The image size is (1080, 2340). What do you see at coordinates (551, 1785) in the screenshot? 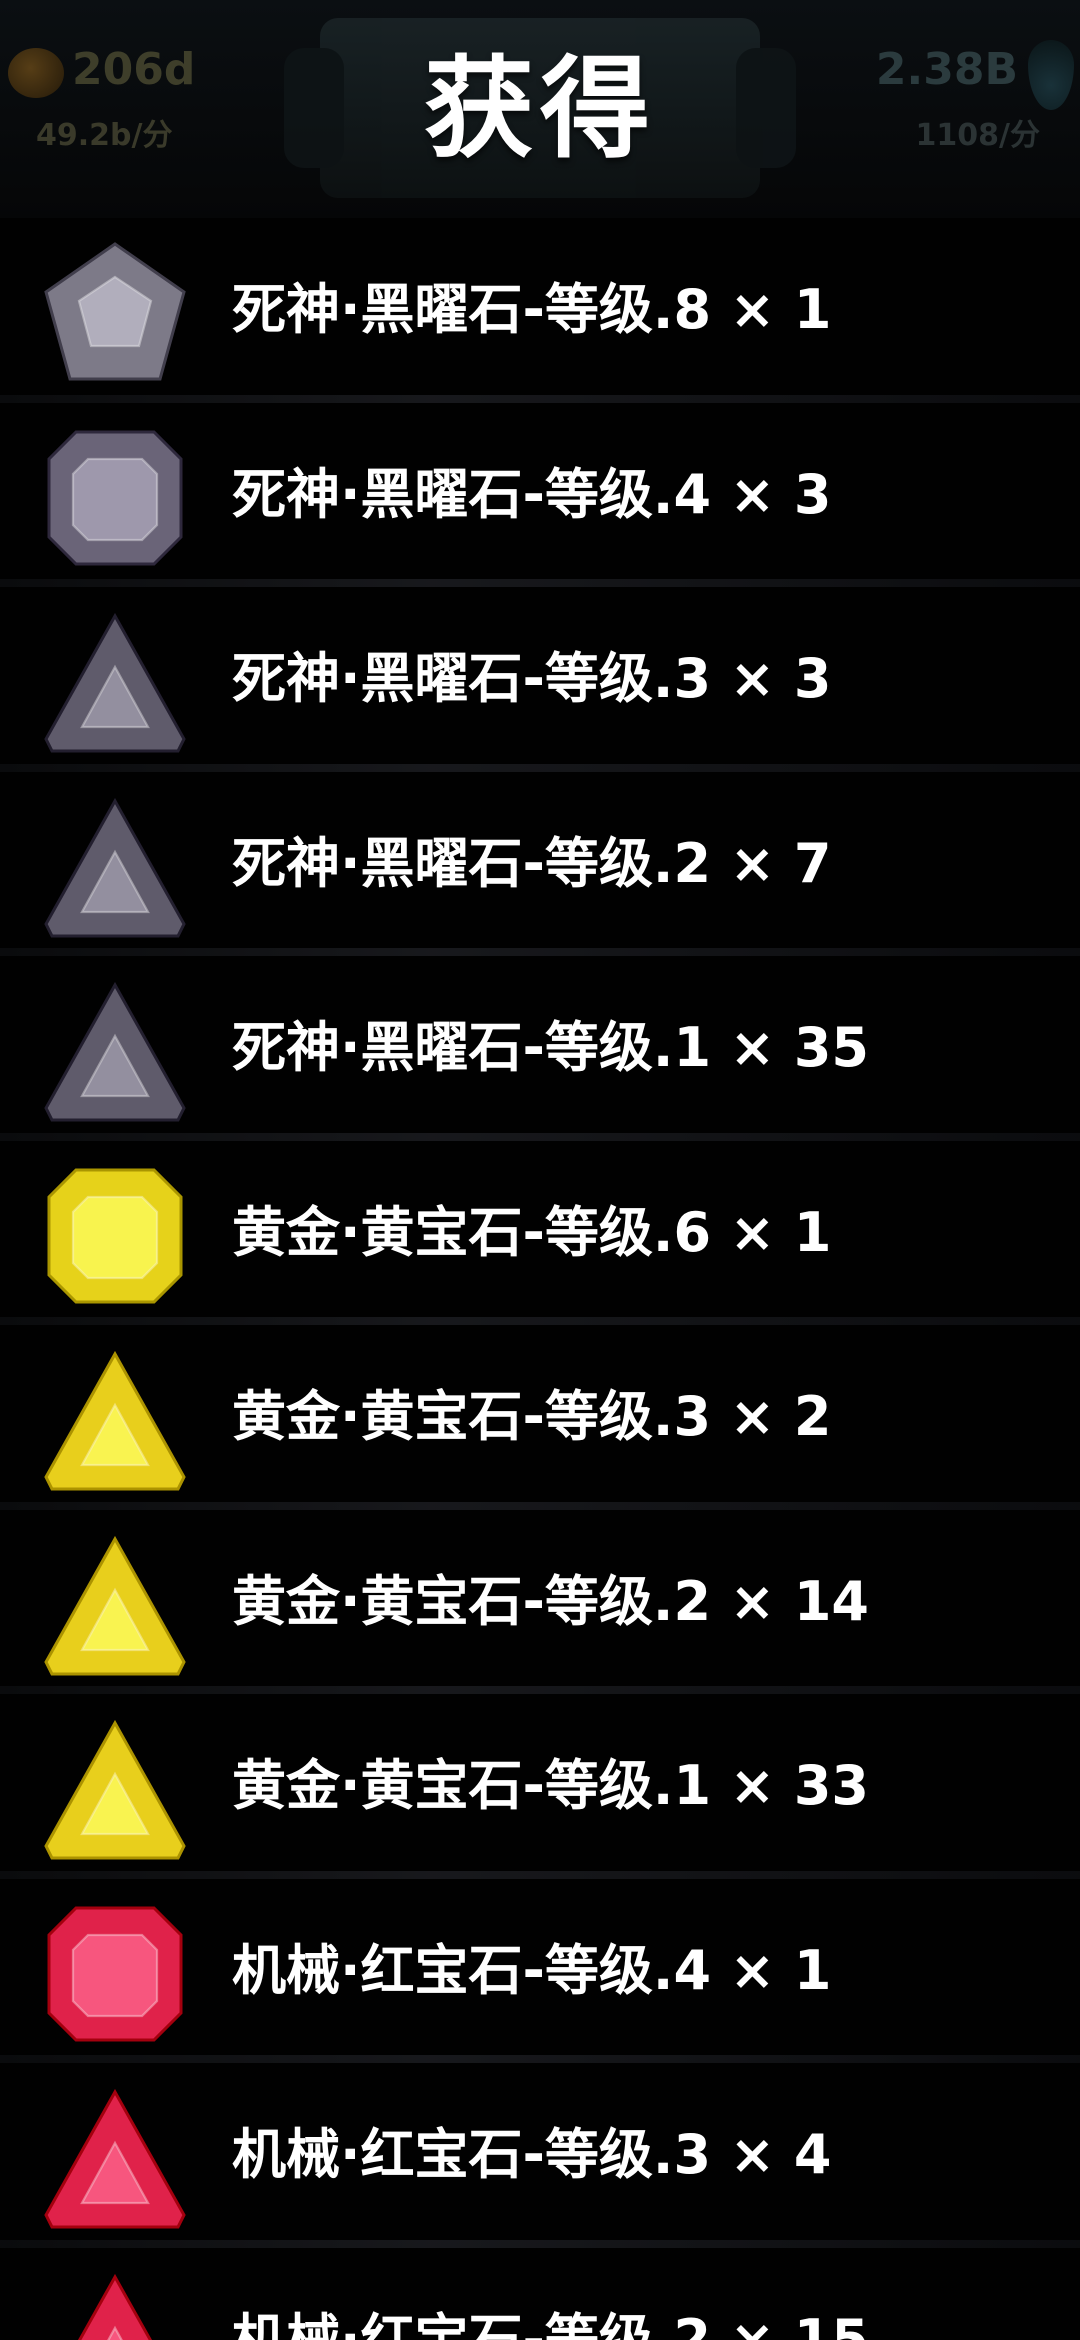
I see `reward-label: 黄金·黄宝石-等级.1 × 33` at bounding box center [551, 1785].